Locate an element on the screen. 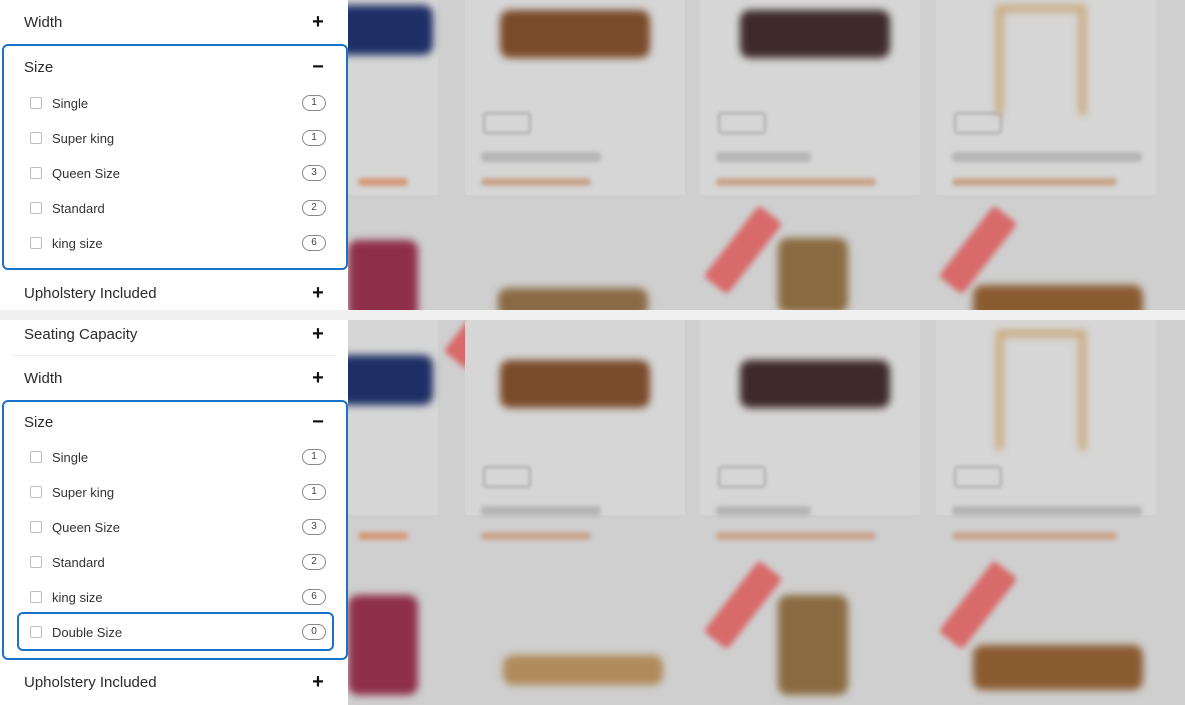 The width and height of the screenshot is (1185, 705). filter-seating-header: Seating Capacity + is located at coordinates (174, 338).